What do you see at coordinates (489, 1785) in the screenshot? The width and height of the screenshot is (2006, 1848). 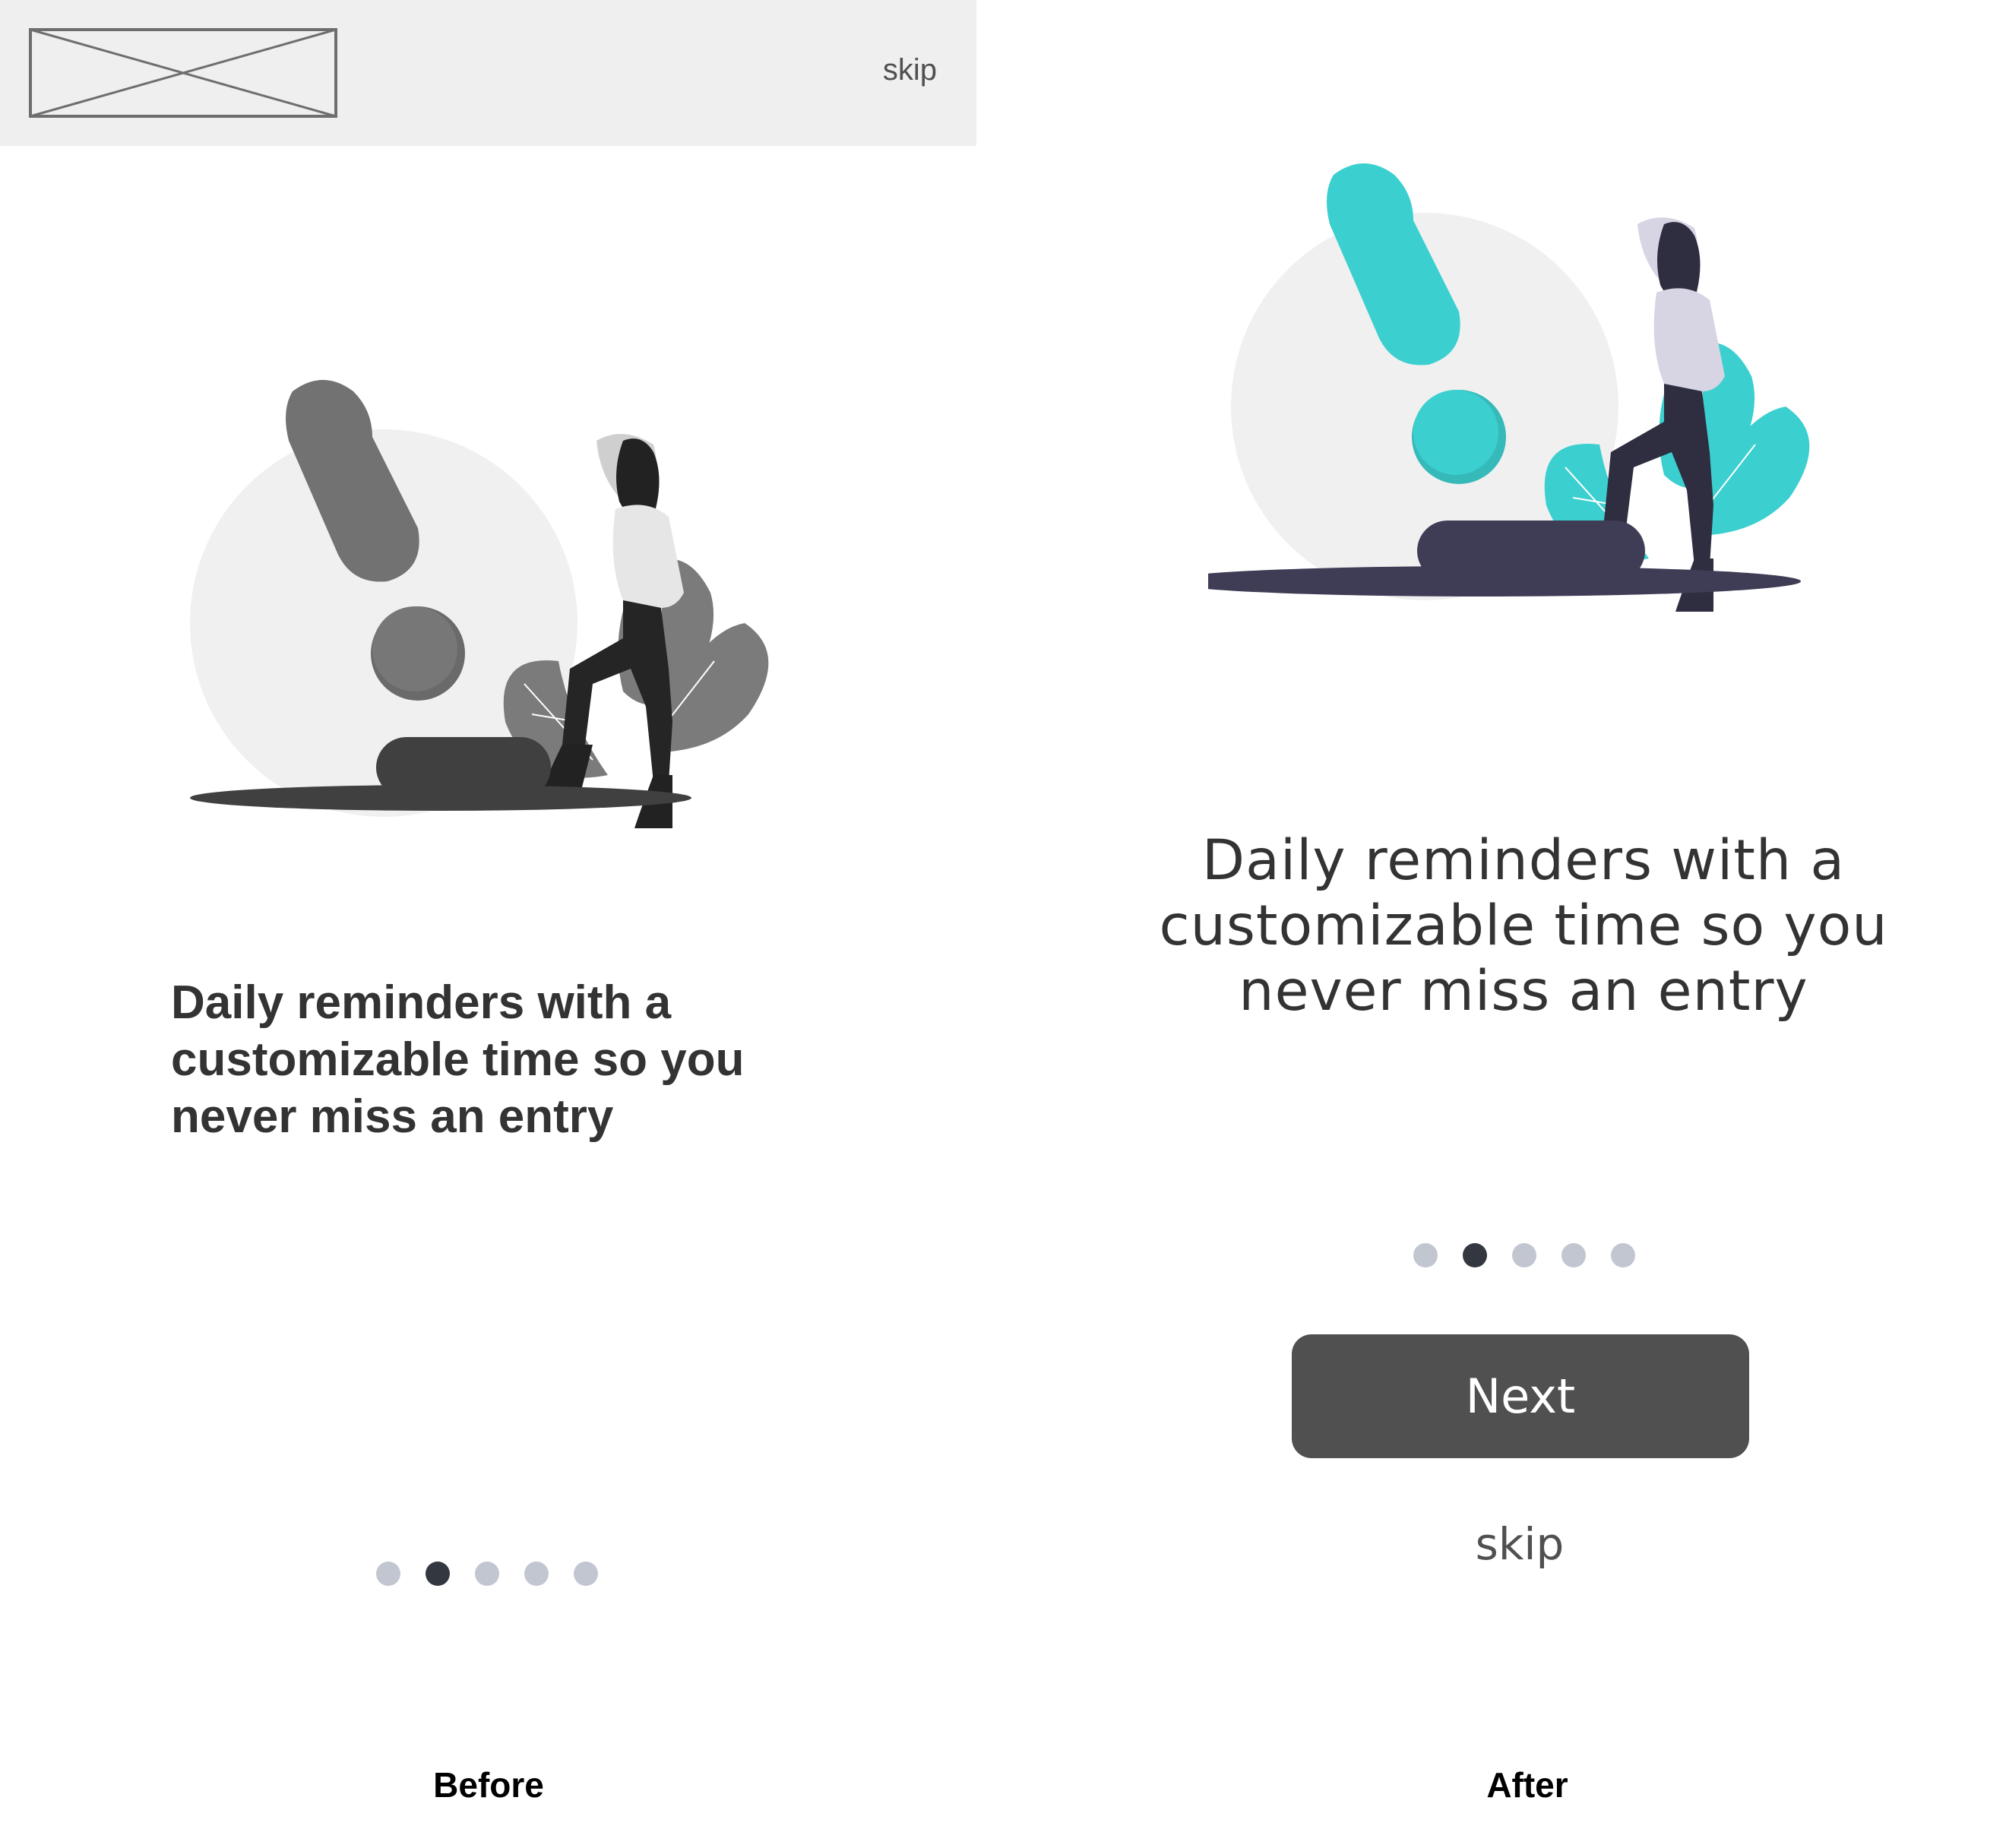 I see `before-caption: Before` at bounding box center [489, 1785].